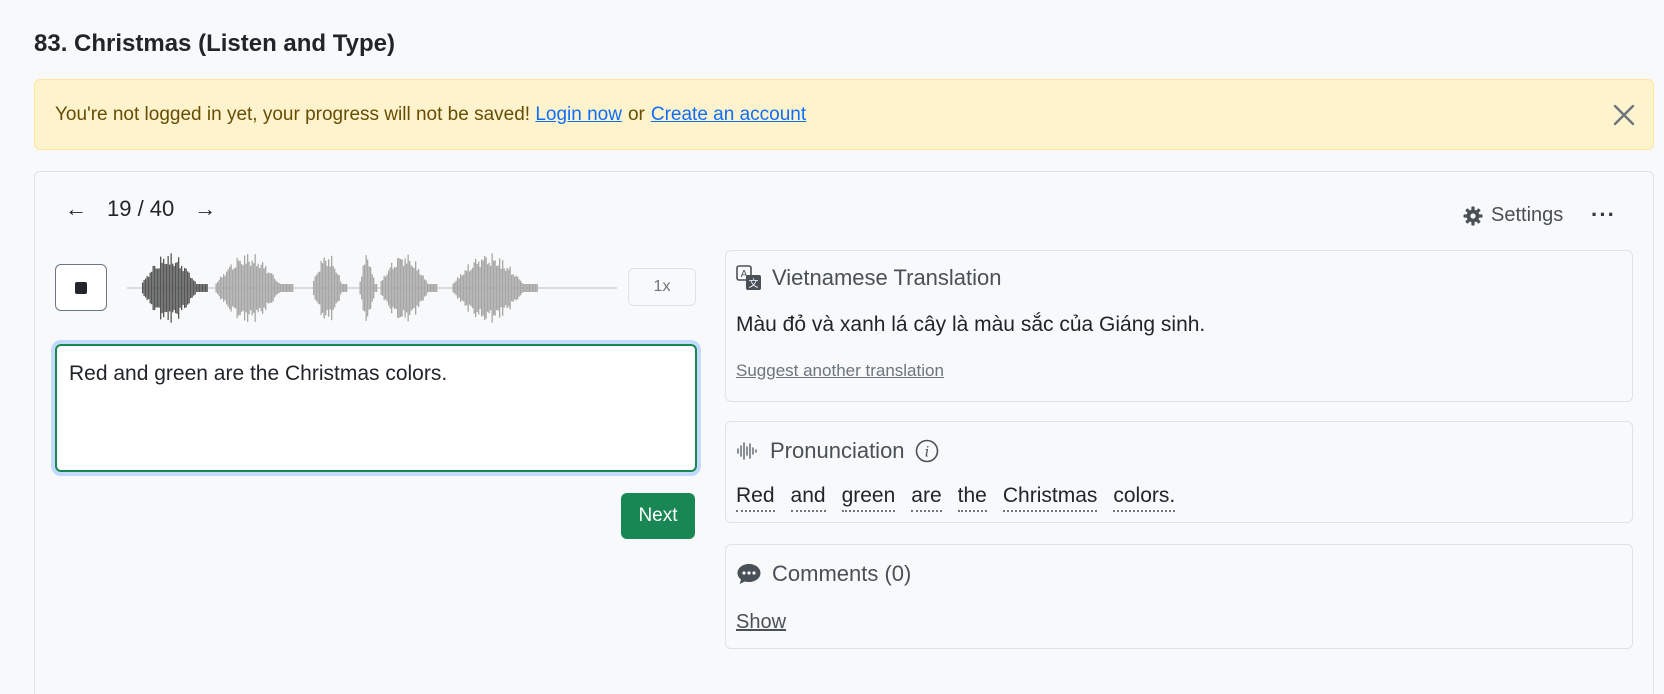 The image size is (1664, 694). Describe the element at coordinates (808, 498) in the screenshot. I see `pronunciation-word: and` at that location.